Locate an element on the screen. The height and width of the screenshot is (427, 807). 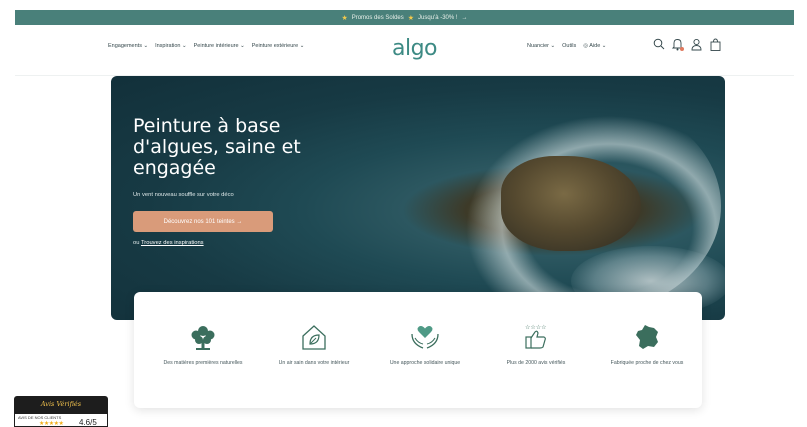
promo-text-2: Jusqu'à -30% ! is located at coordinates (438, 17).